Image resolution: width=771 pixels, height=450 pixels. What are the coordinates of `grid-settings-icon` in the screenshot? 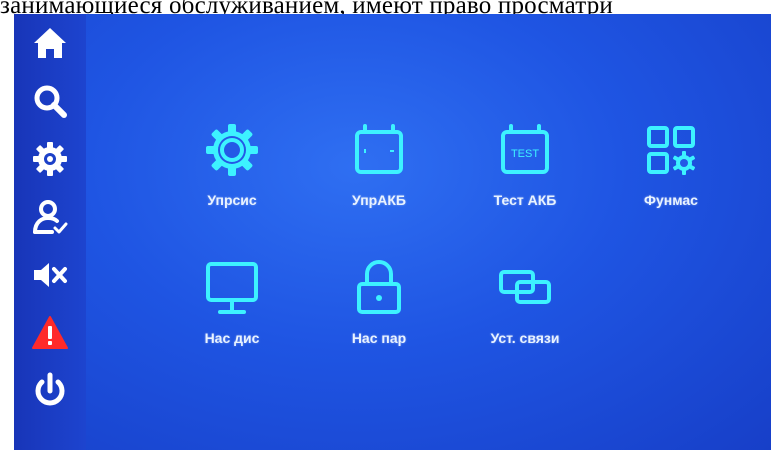 It's located at (671, 150).